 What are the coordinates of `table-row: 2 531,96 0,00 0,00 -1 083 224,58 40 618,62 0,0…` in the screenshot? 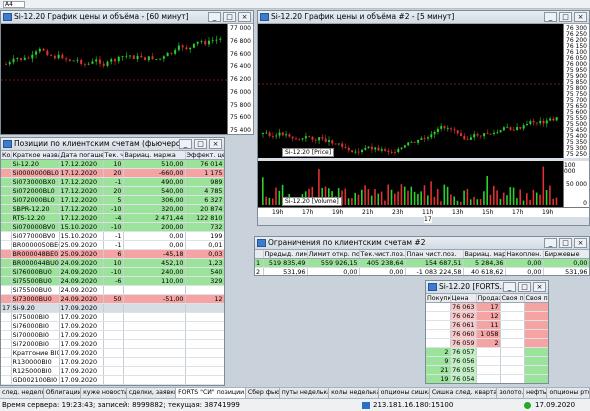 It's located at (422, 271).